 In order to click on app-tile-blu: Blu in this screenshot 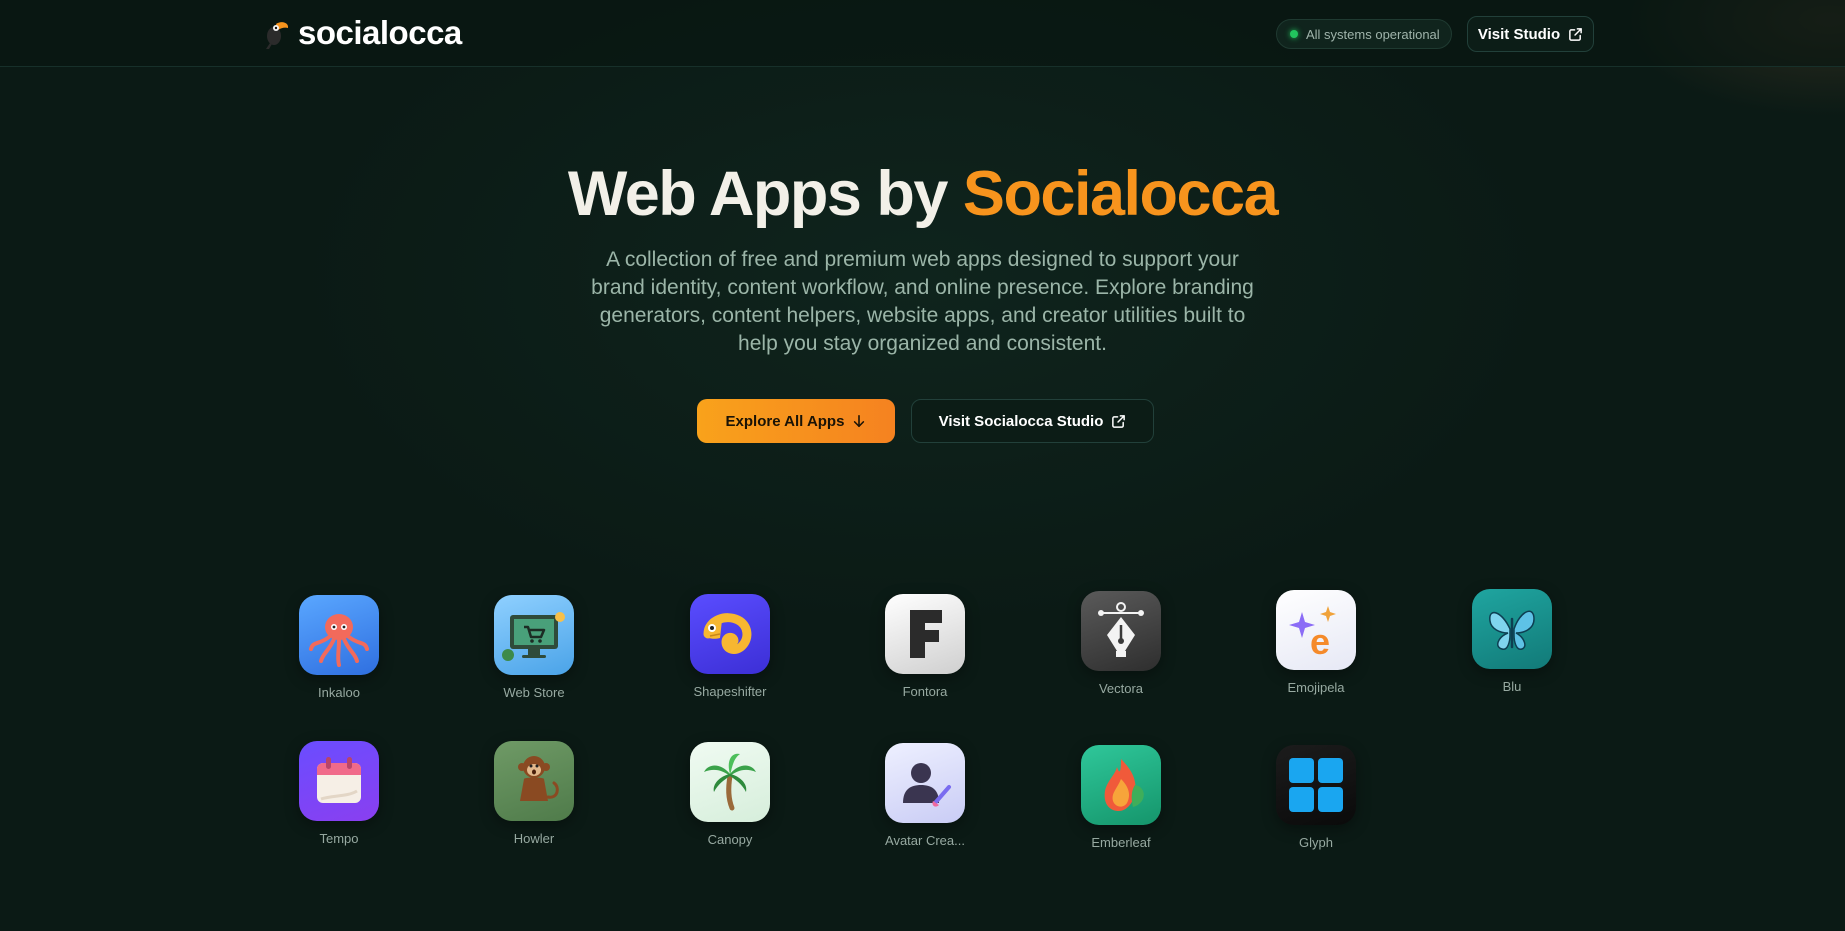, I will do `click(1512, 641)`.